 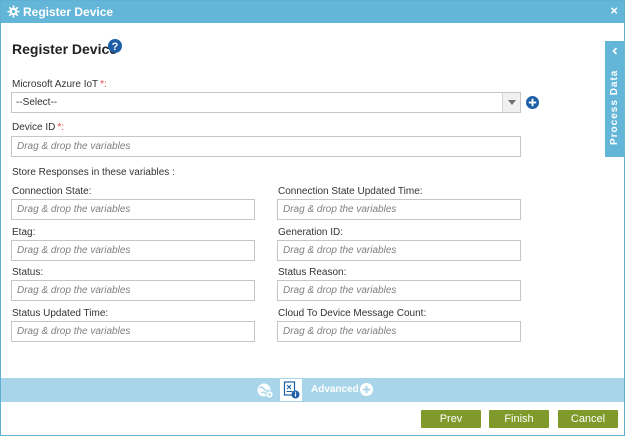 I want to click on process-data-label: Process Data, so click(x=614, y=107).